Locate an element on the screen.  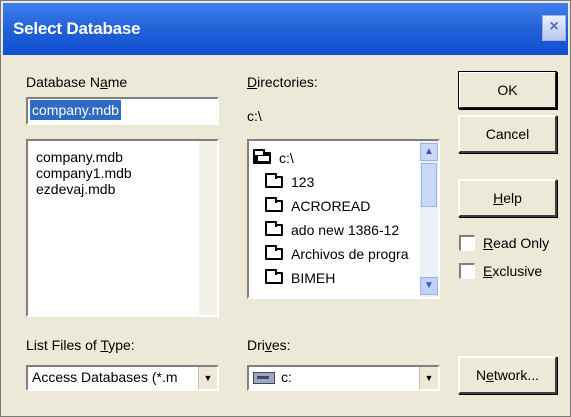
cancel-button: Cancel is located at coordinates (507, 134).